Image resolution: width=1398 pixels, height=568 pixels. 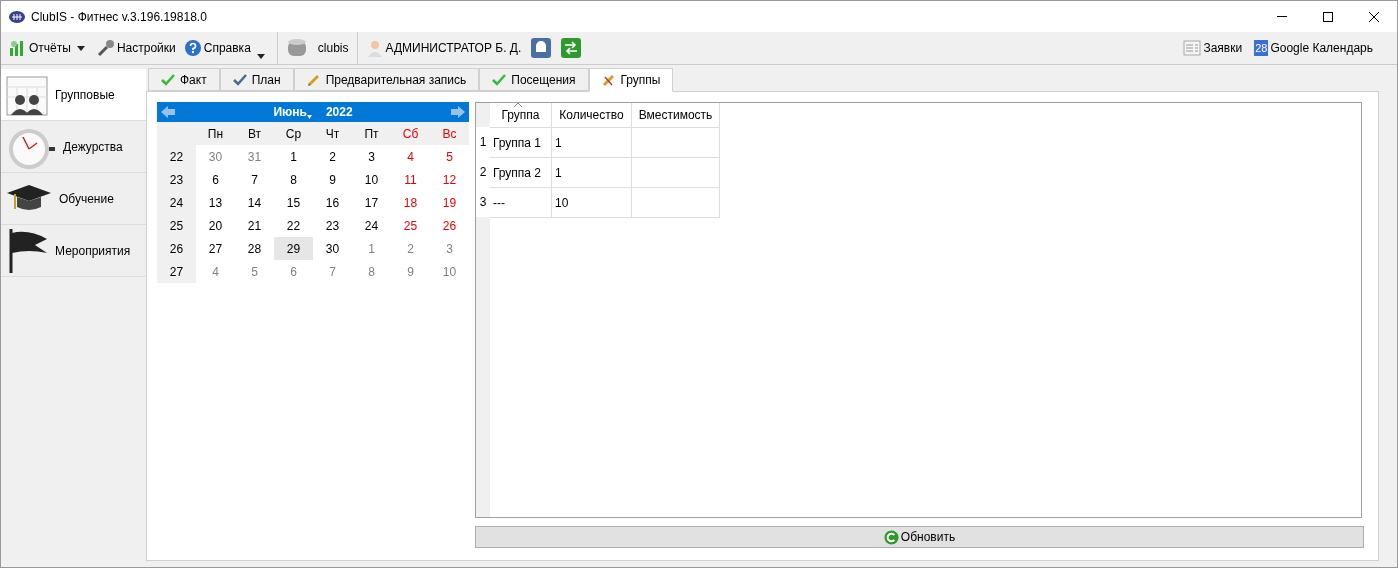 What do you see at coordinates (449, 225) in the screenshot?
I see `calendar-day: 26` at bounding box center [449, 225].